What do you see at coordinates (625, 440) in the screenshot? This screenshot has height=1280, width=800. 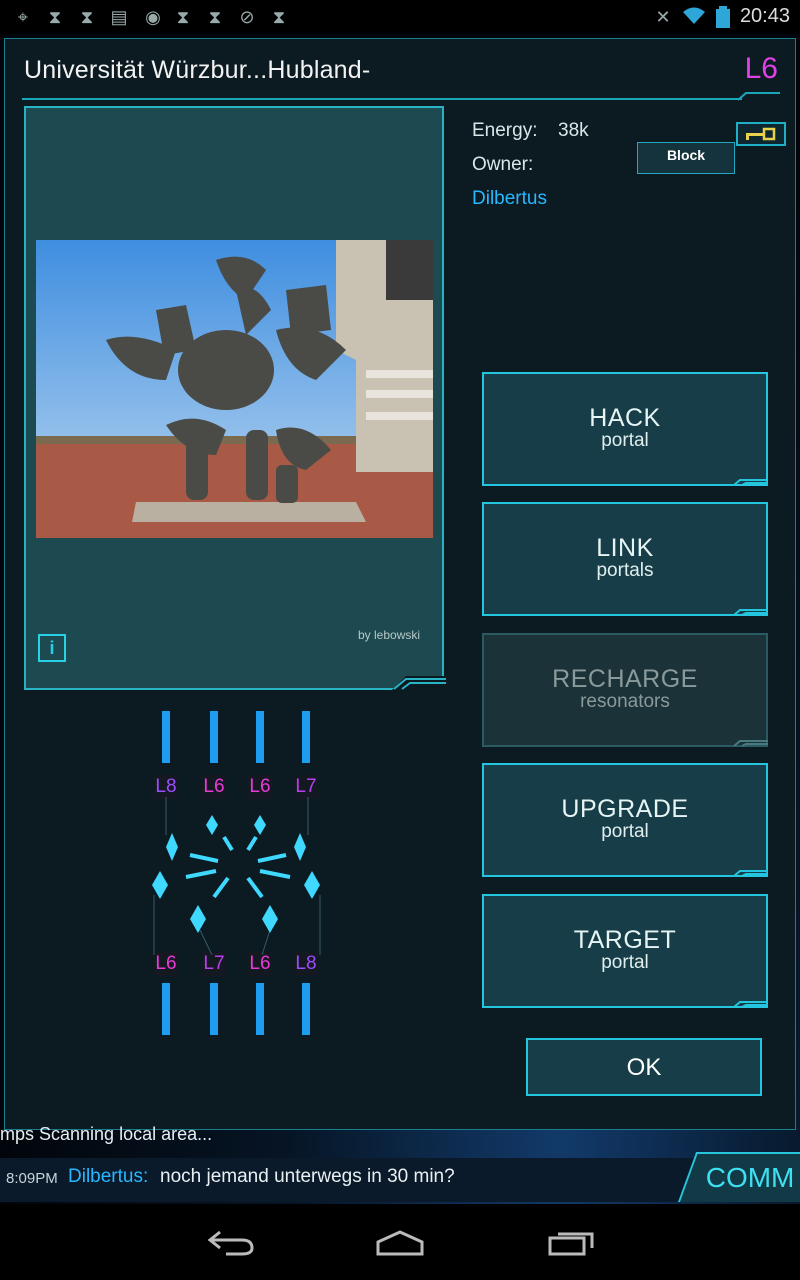 I see `hack-button-sublabel: portal` at bounding box center [625, 440].